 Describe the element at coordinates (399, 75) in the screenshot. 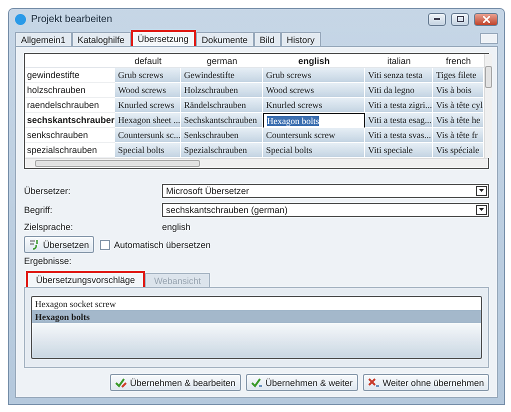

I see `table-cell: Viti senza testa` at that location.